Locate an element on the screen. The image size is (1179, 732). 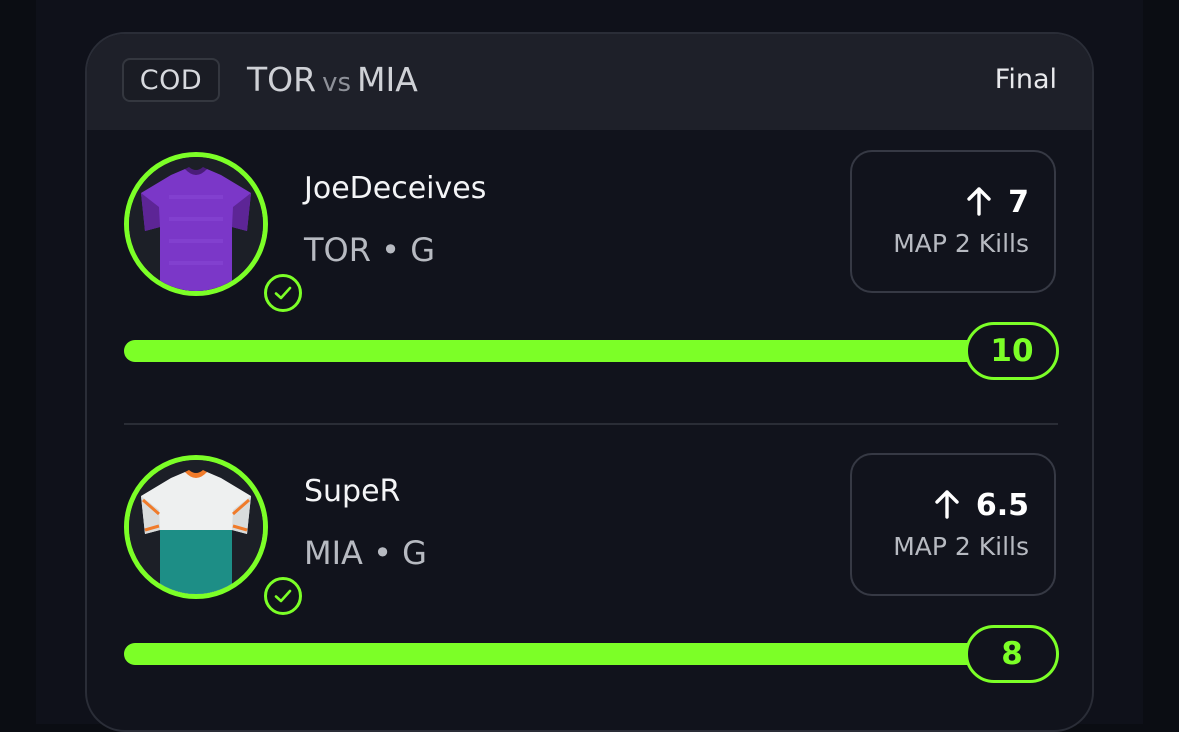
purple-jersey-icon is located at coordinates (196, 224).